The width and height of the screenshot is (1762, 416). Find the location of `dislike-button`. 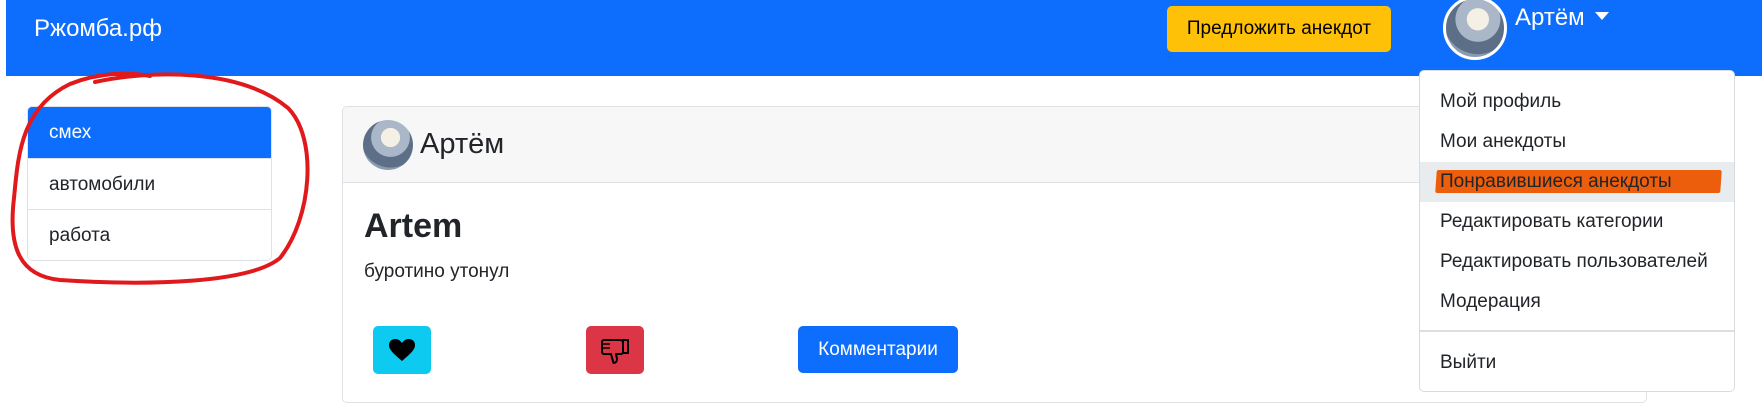

dislike-button is located at coordinates (615, 350).